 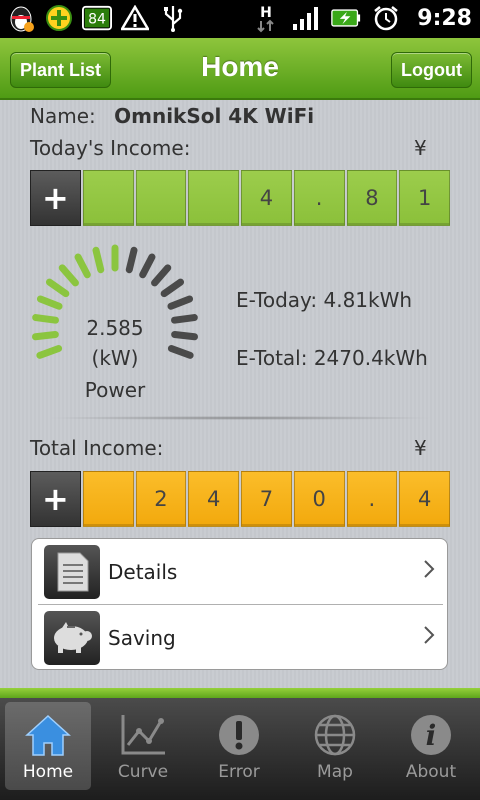 I want to click on tab-map: Map, so click(x=335, y=746).